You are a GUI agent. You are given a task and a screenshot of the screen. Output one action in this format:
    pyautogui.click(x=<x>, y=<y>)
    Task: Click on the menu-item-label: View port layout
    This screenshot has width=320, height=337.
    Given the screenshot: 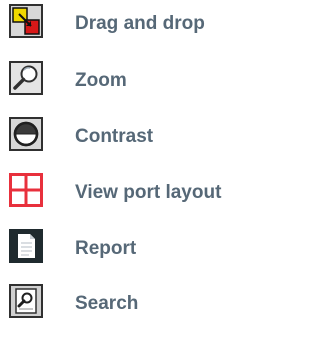 What is the action you would take?
    pyautogui.click(x=148, y=192)
    